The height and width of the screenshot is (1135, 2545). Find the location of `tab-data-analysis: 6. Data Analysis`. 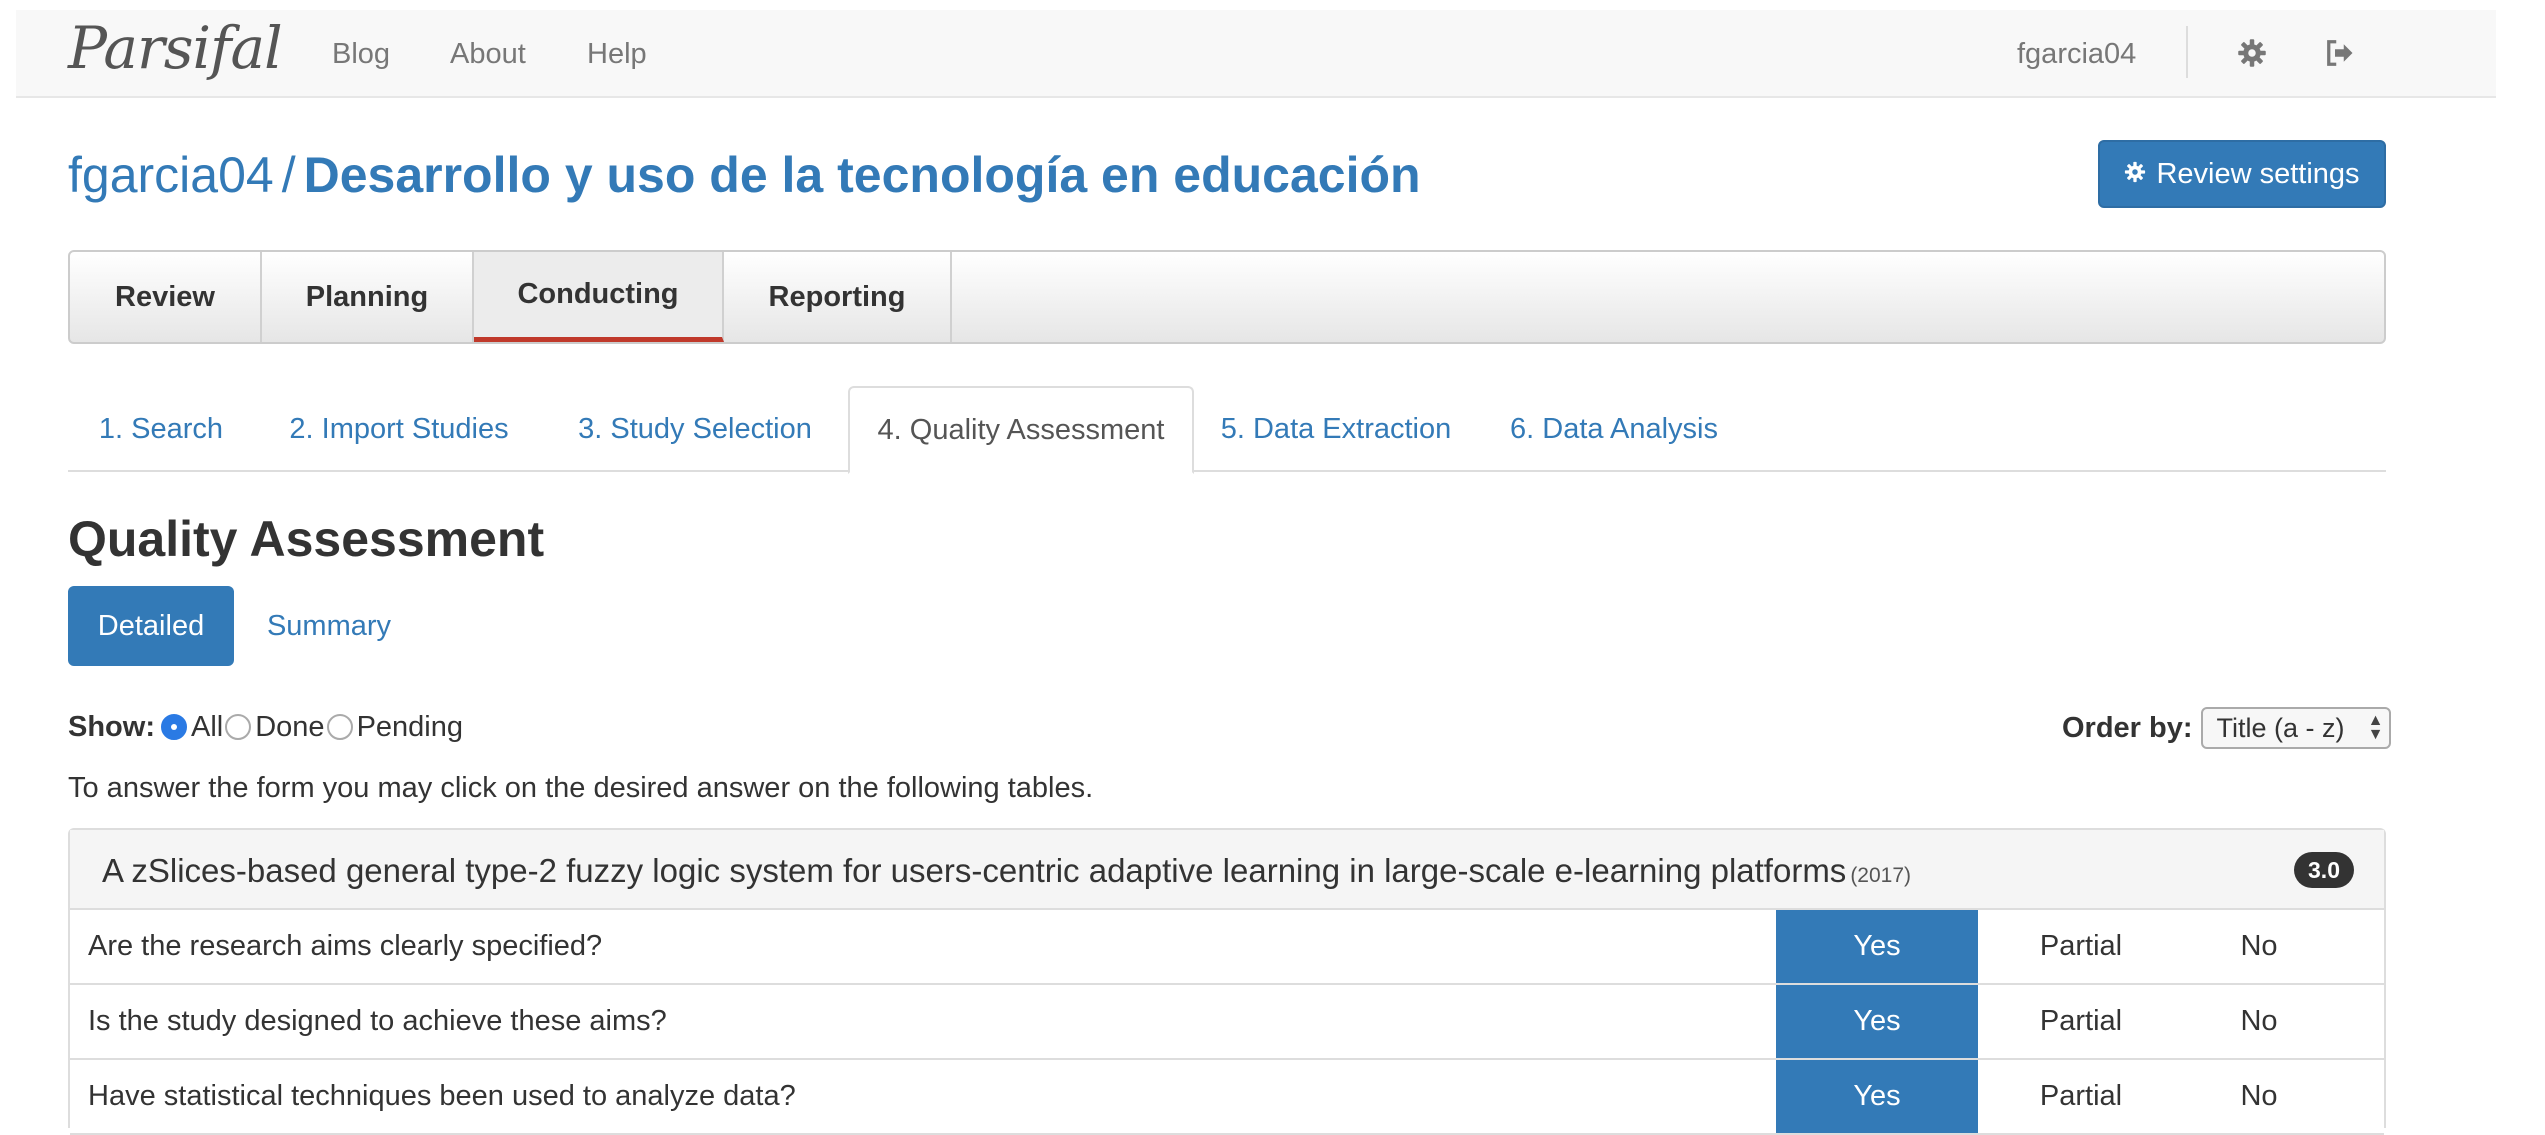

tab-data-analysis: 6. Data Analysis is located at coordinates (1614, 429).